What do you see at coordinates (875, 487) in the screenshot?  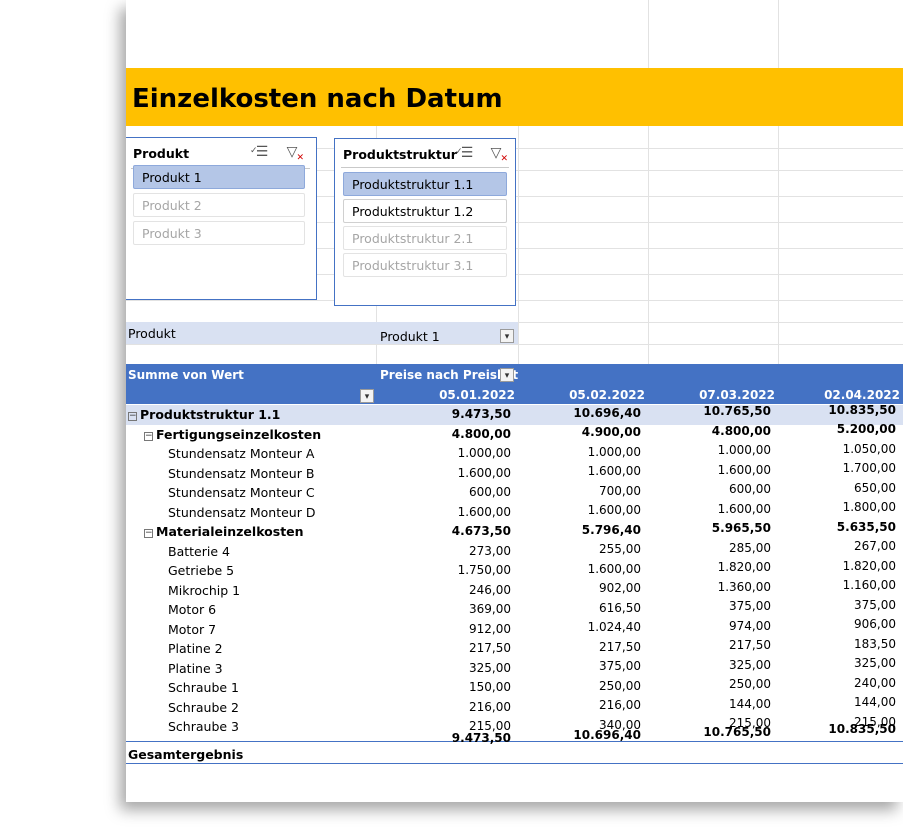 I see `pivot-value-cell: 650,00` at bounding box center [875, 487].